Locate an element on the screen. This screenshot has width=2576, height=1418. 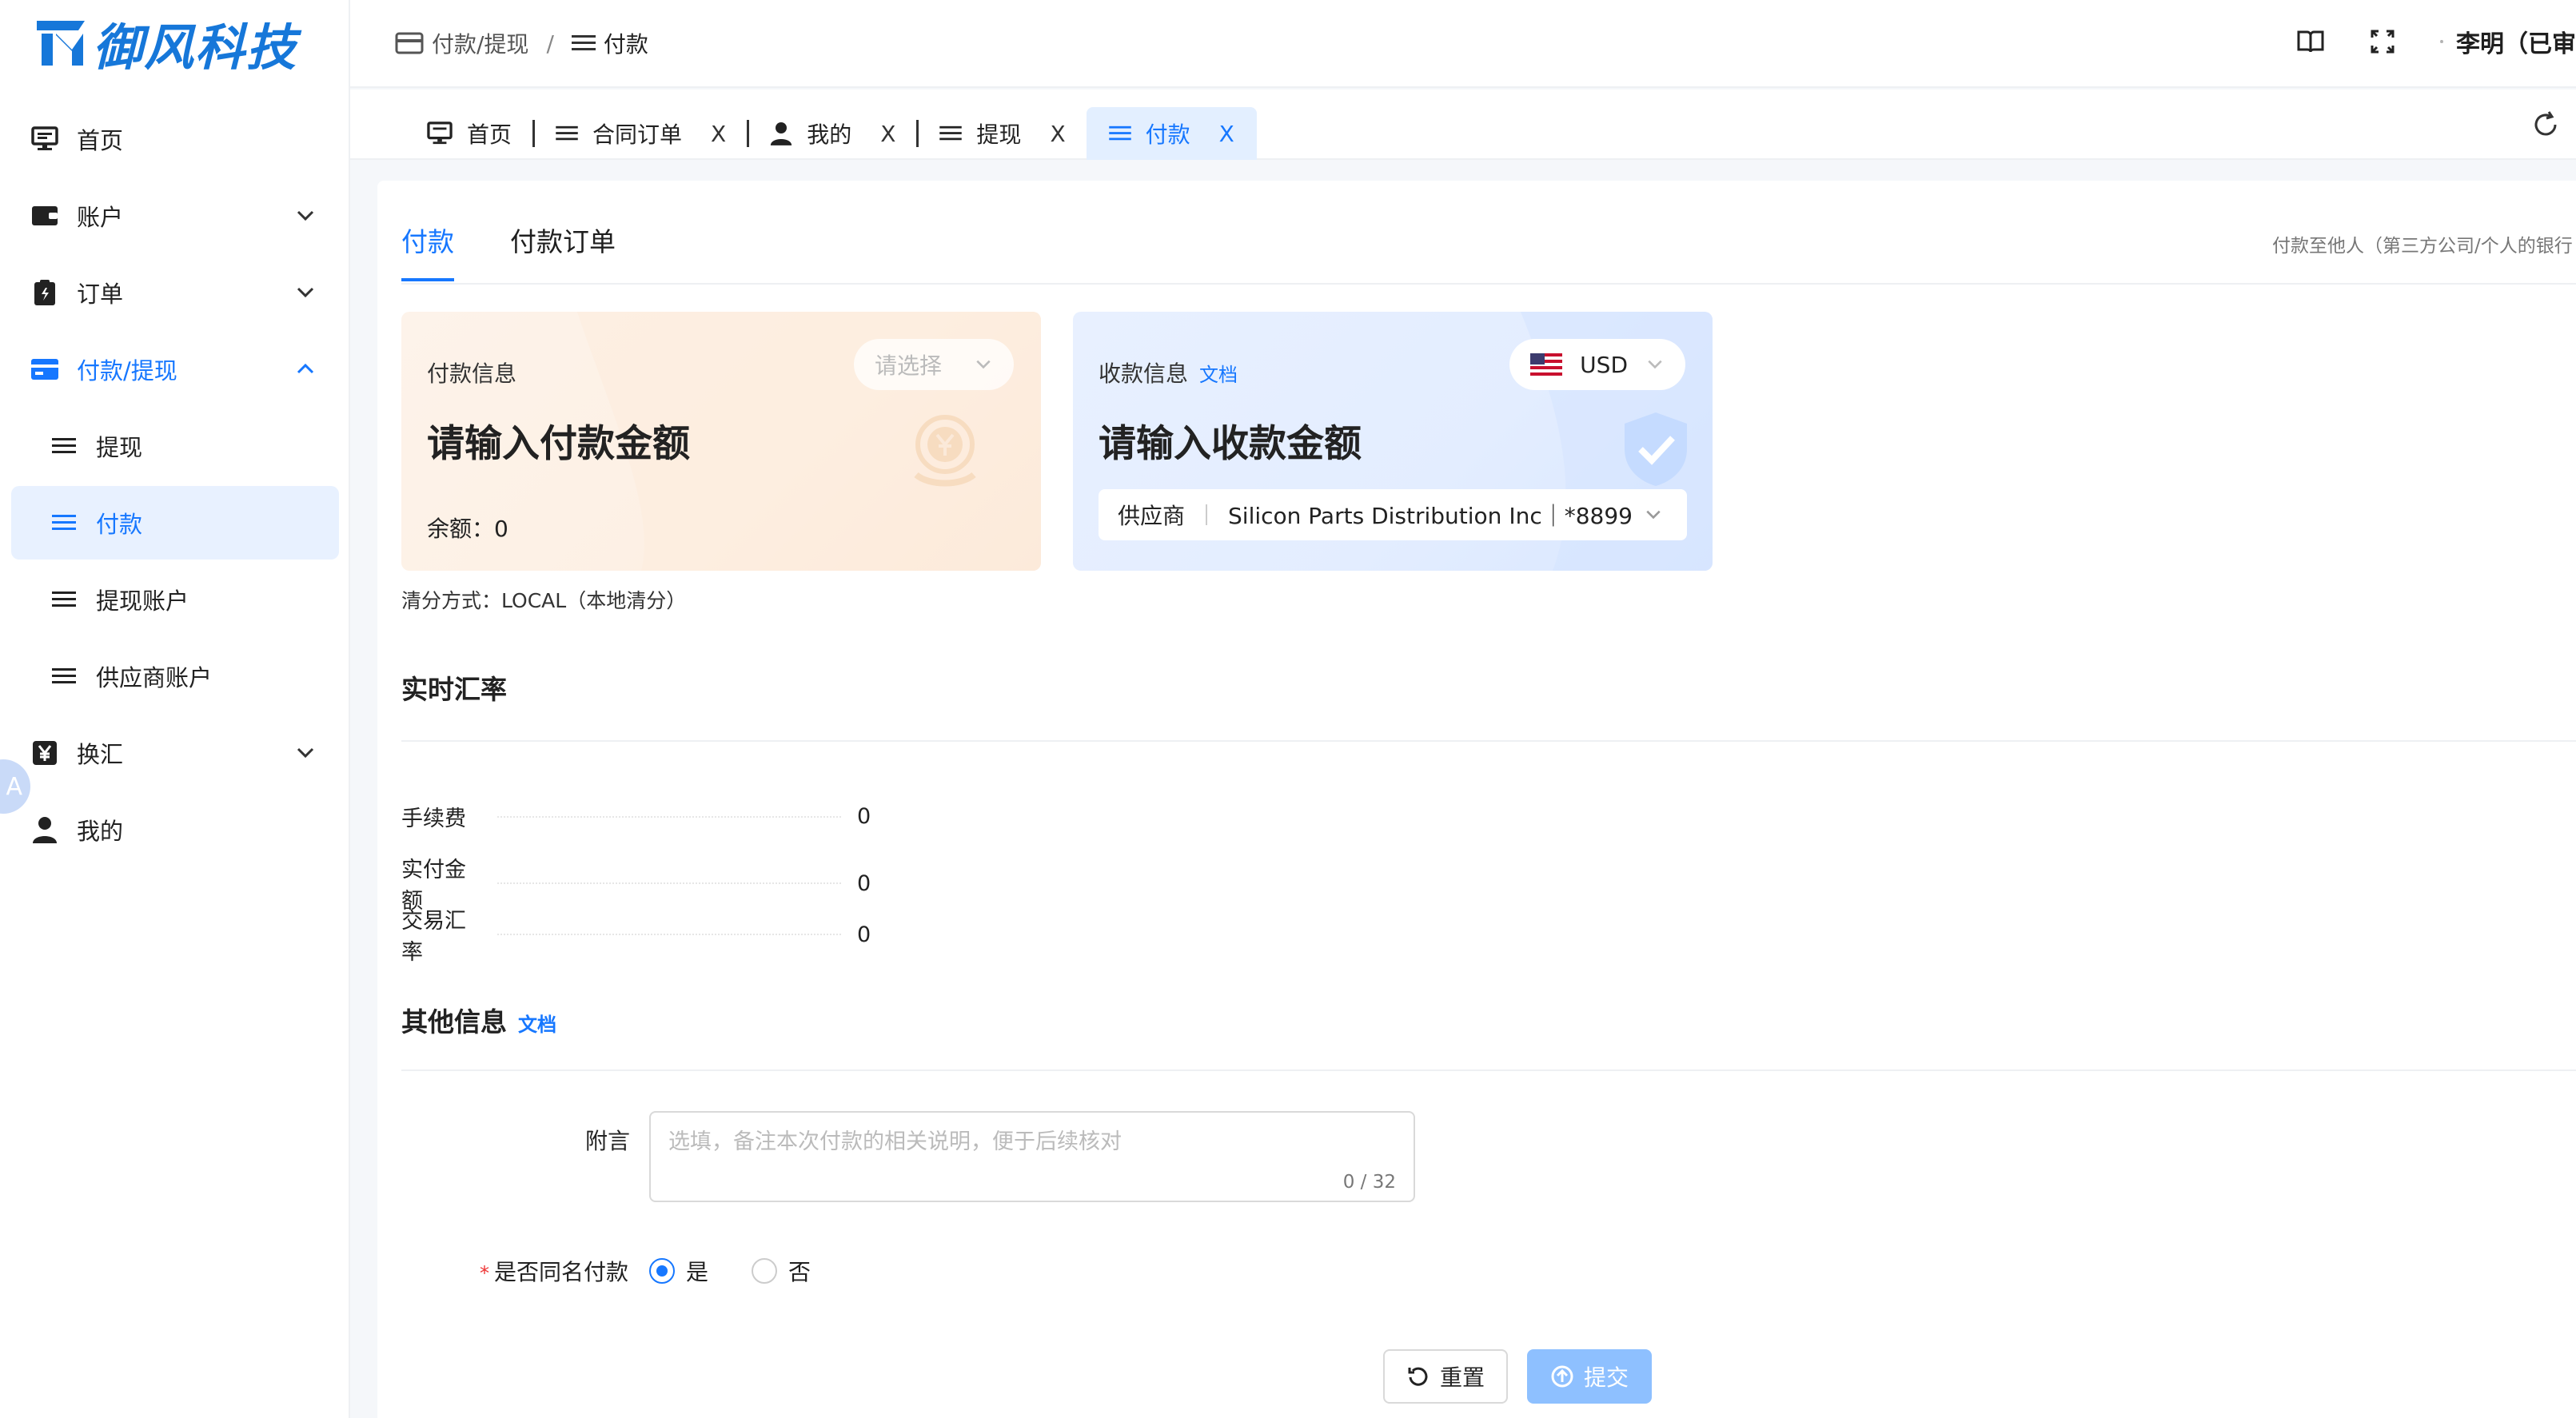
remark-label: 附言 is located at coordinates (608, 1141).